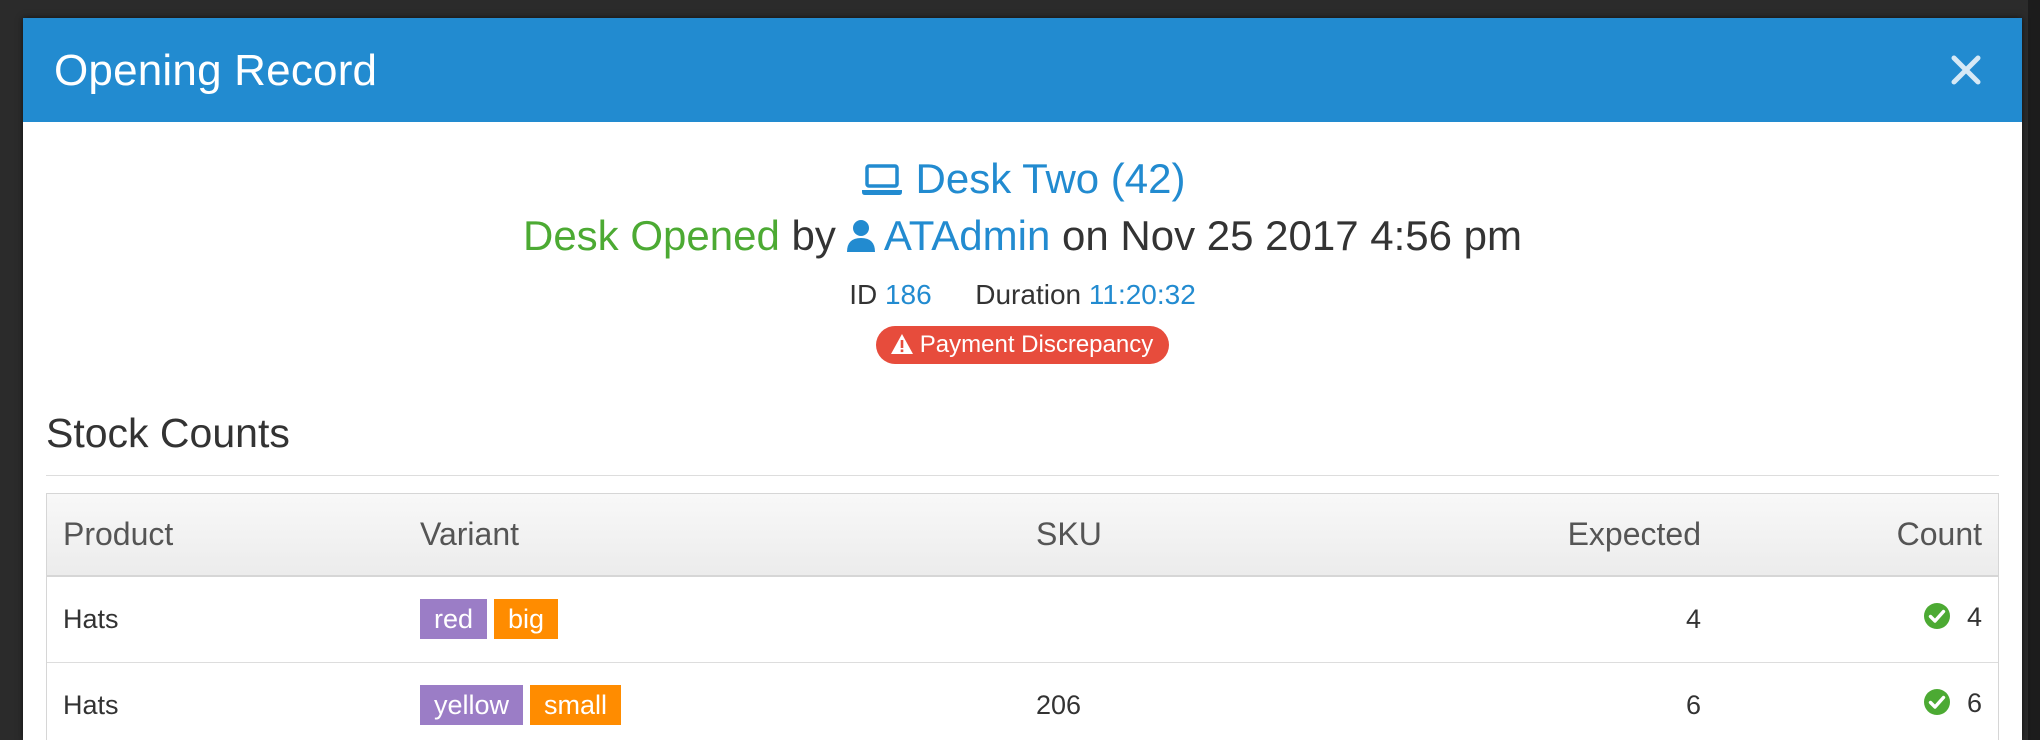  I want to click on table-row: Hats red big 4 4, so click(1022, 618).